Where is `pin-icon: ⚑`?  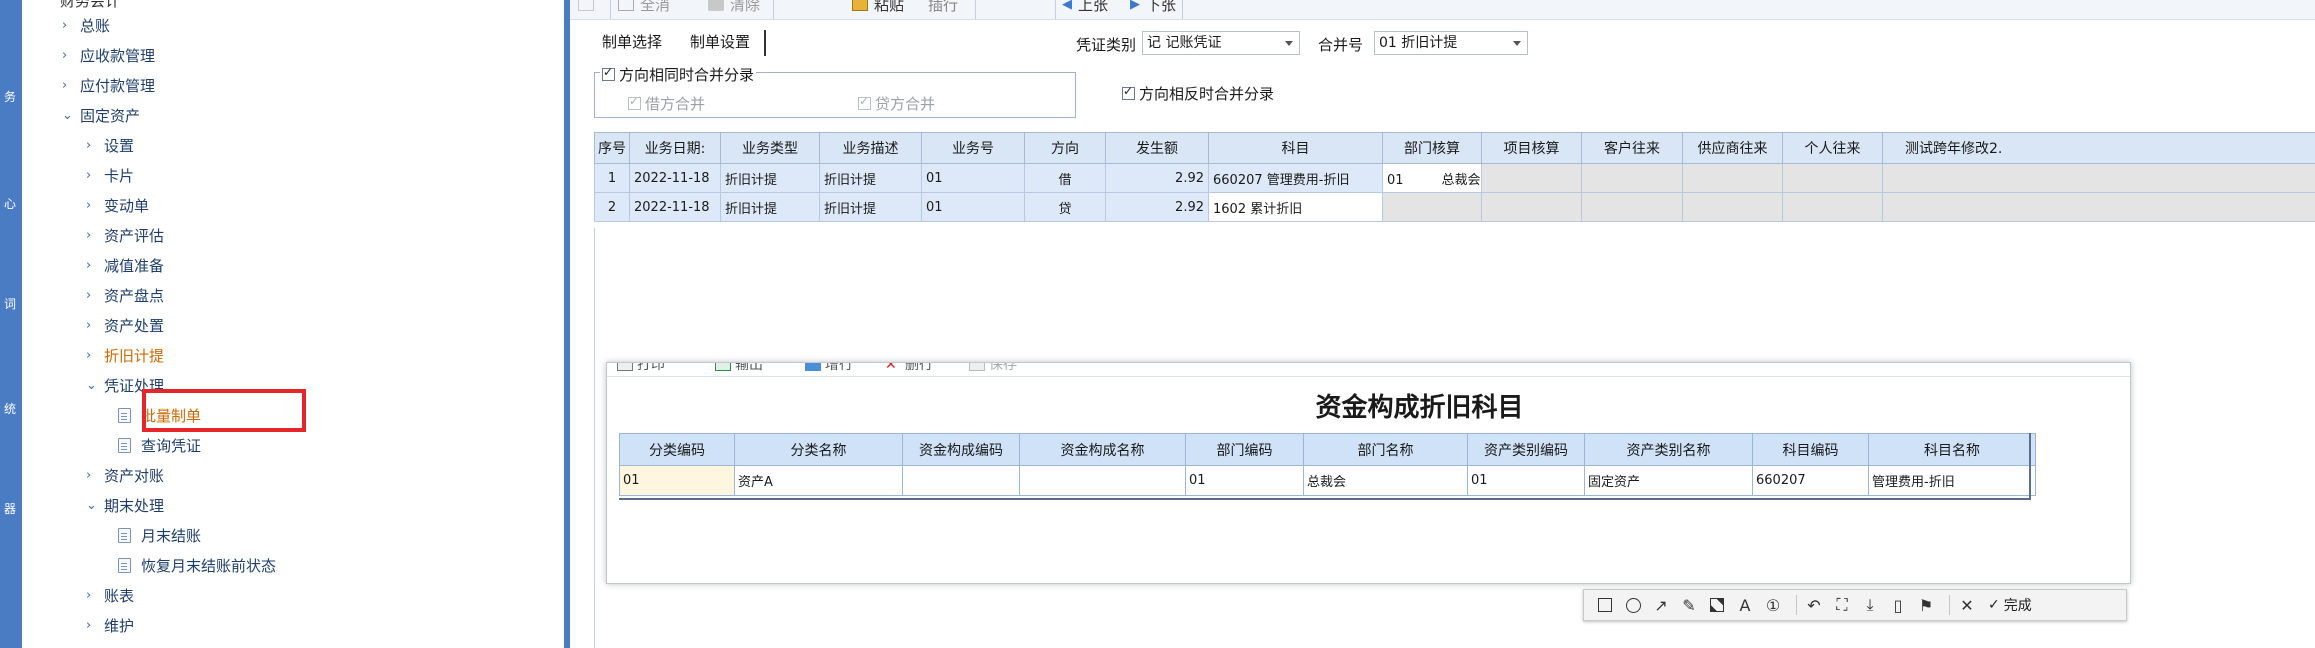
pin-icon: ⚑ is located at coordinates (1926, 605).